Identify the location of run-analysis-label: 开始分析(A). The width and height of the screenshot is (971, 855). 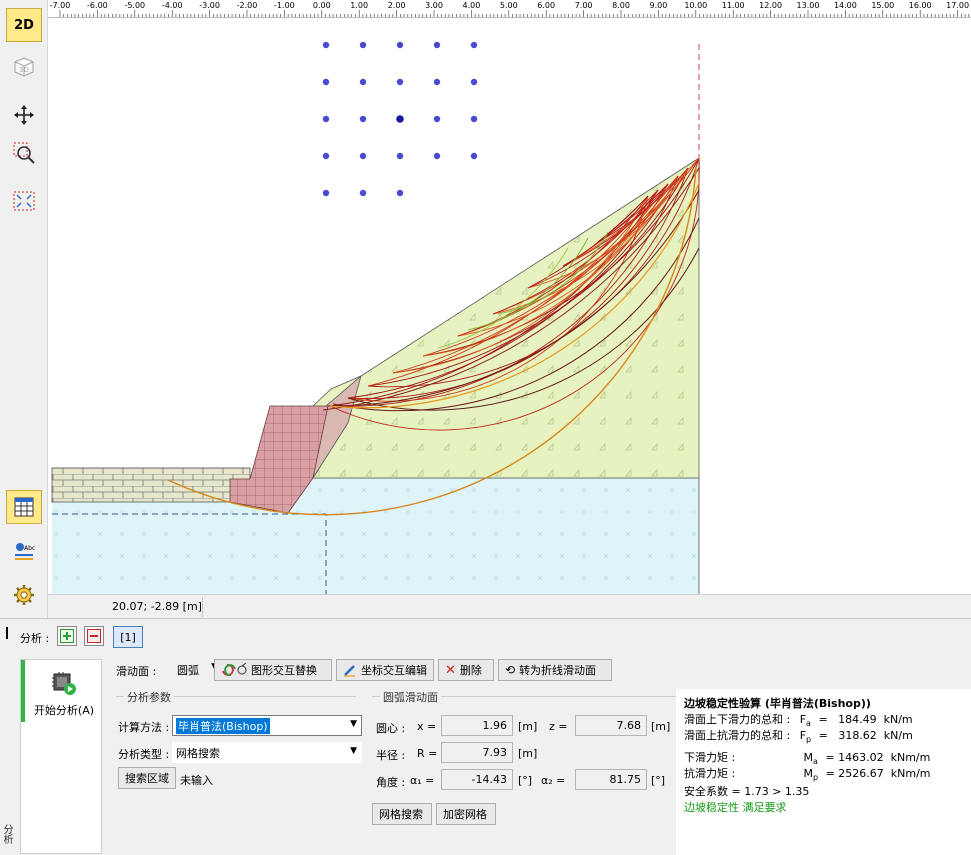
(64, 710).